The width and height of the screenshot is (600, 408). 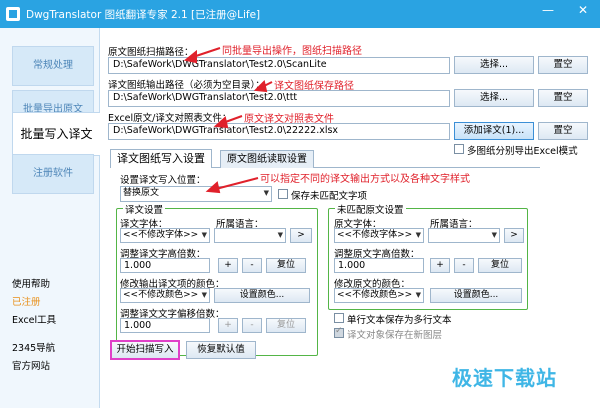 I want to click on registered-link: 已注册, so click(x=26, y=301).